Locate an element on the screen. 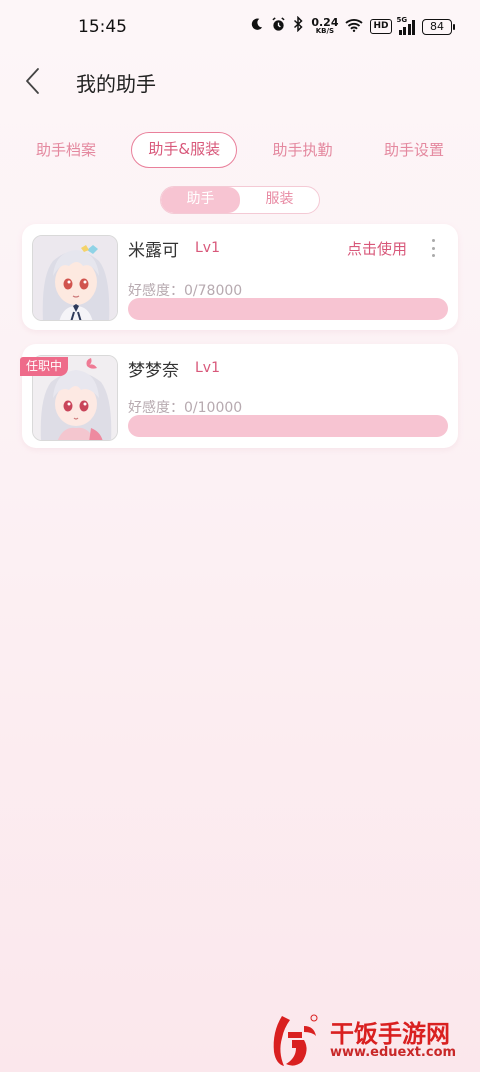 This screenshot has width=480, height=1072. assistant-card: 米露可 Lv1 点击使用 好感度：0/78000 is located at coordinates (240, 277).